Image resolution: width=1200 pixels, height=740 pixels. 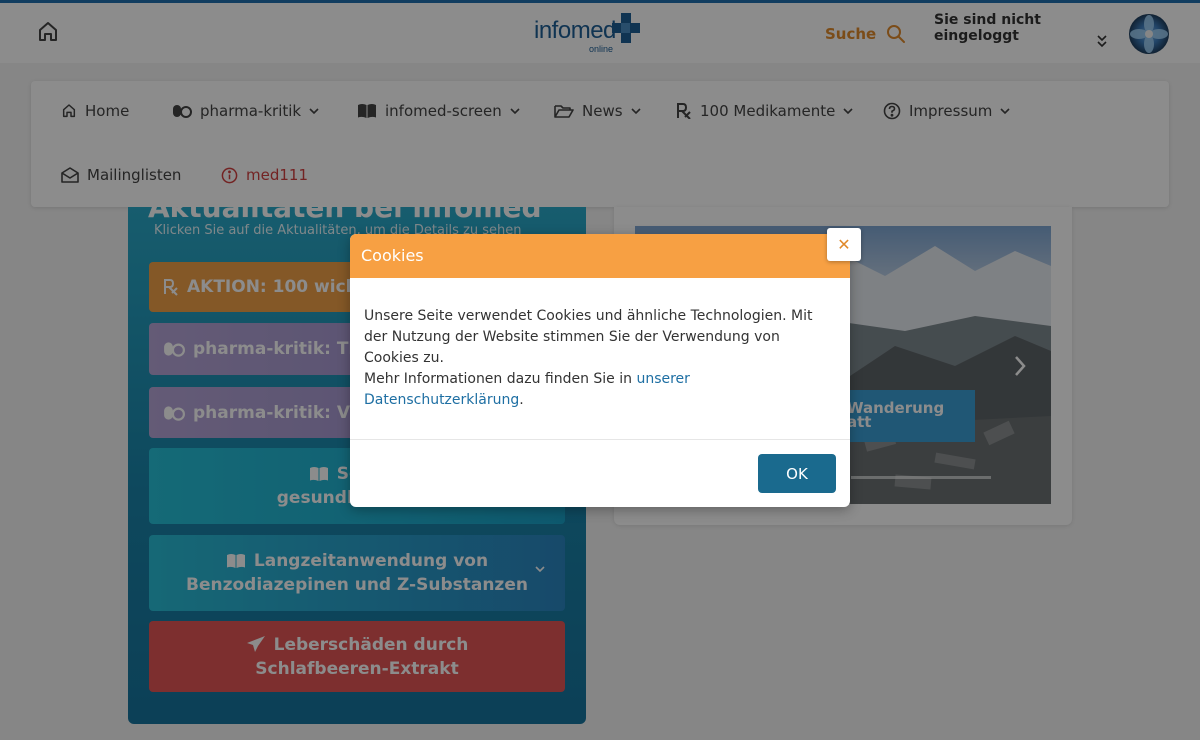 I want to click on cookie-dialog-title: Cookies, so click(x=392, y=255).